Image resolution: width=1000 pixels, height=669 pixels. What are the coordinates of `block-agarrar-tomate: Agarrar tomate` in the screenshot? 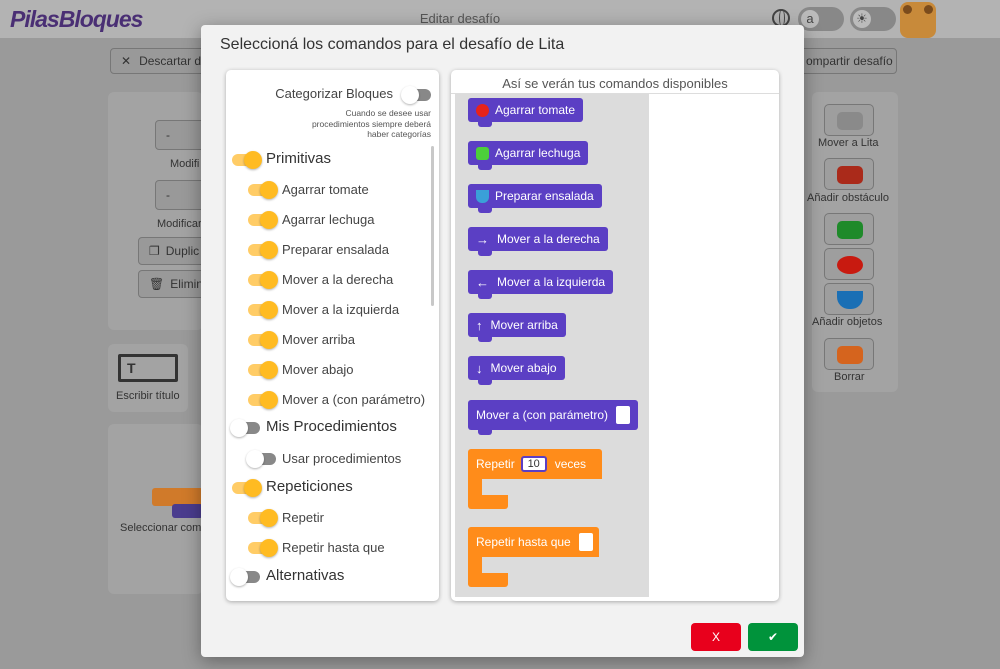 It's located at (526, 112).